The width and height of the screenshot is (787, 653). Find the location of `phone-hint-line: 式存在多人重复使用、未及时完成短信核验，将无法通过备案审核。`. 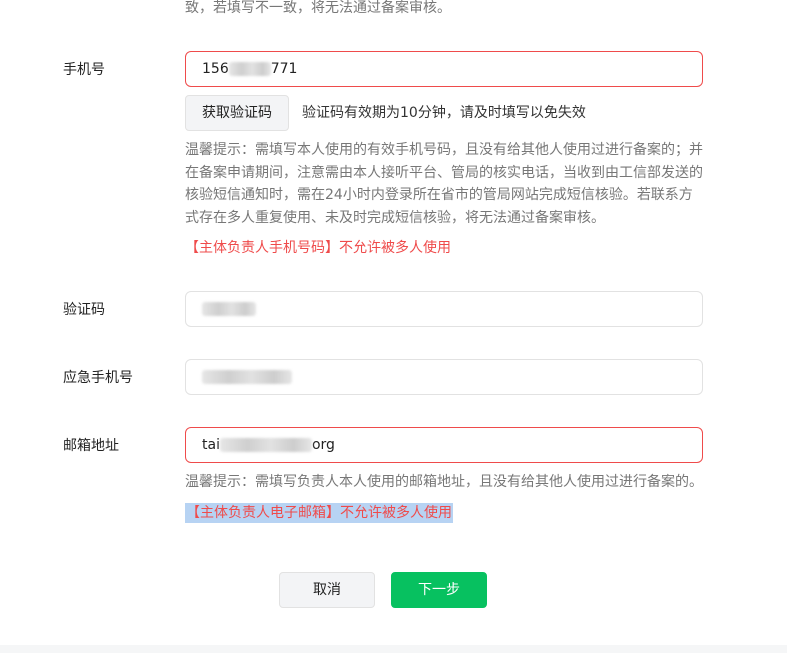

phone-hint-line: 式存在多人重复使用、未及时完成短信核验，将无法通过备案审核。 is located at coordinates (395, 217).